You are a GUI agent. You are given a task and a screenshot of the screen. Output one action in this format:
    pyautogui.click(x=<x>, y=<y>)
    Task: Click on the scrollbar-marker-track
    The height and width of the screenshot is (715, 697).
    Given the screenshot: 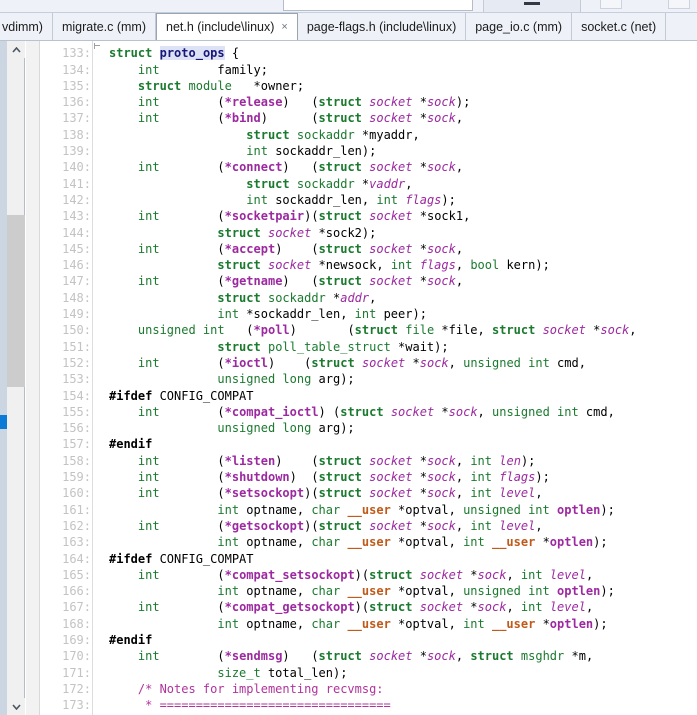 What is the action you would take?
    pyautogui.click(x=3, y=378)
    